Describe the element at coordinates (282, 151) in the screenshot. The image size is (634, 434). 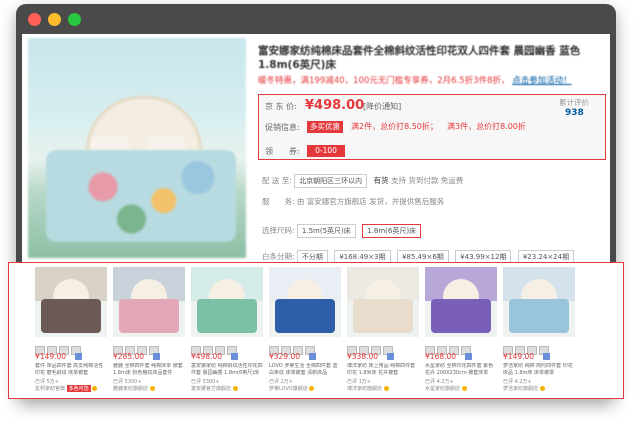
I see `coupon-label: 领 券:` at that location.